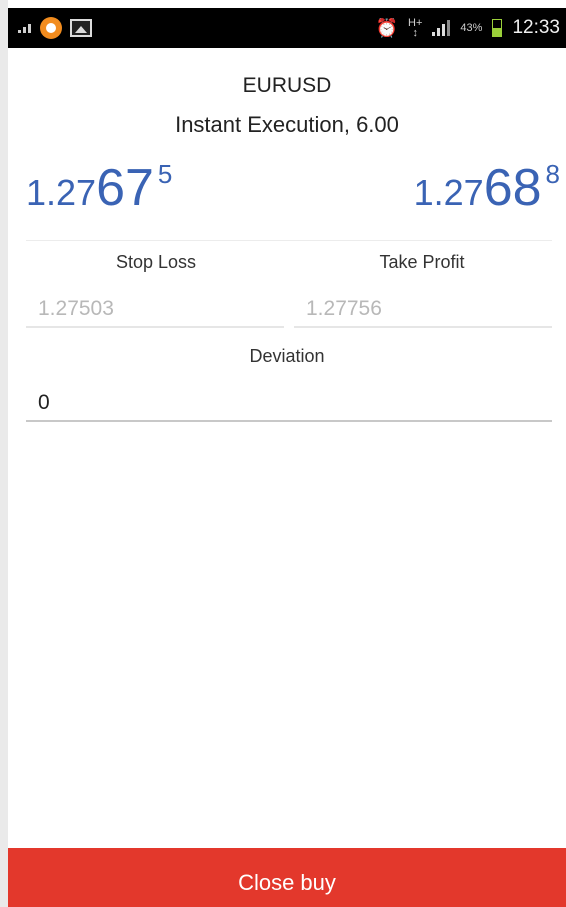 This screenshot has height=907, width=566. What do you see at coordinates (512, 188) in the screenshot?
I see `buy-price-pips: 68` at bounding box center [512, 188].